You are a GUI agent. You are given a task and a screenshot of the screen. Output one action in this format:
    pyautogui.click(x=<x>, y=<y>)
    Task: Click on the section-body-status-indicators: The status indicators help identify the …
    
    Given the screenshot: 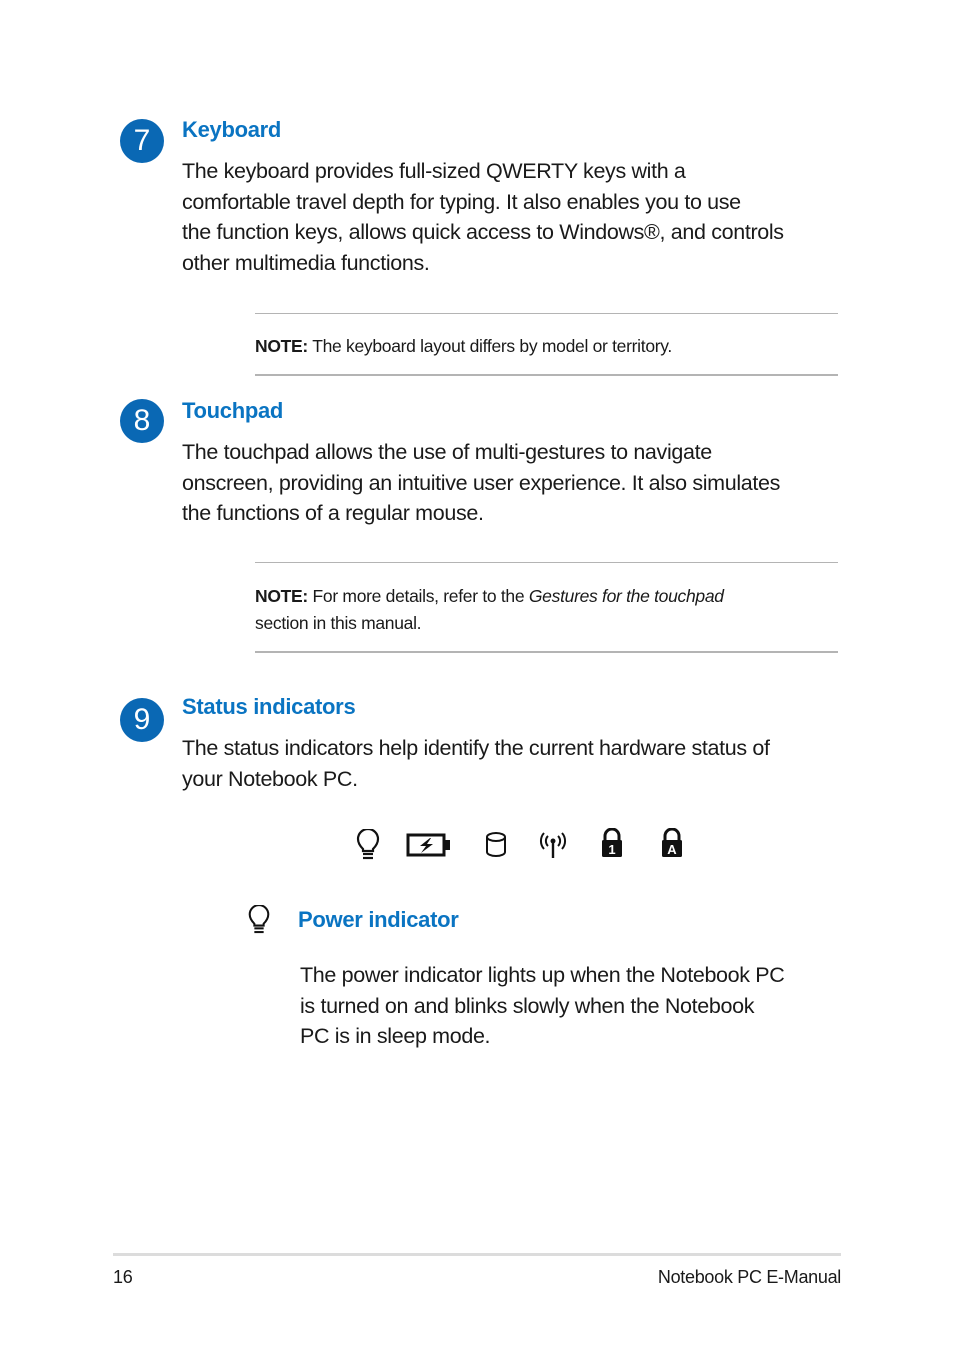 What is the action you would take?
    pyautogui.click(x=522, y=763)
    